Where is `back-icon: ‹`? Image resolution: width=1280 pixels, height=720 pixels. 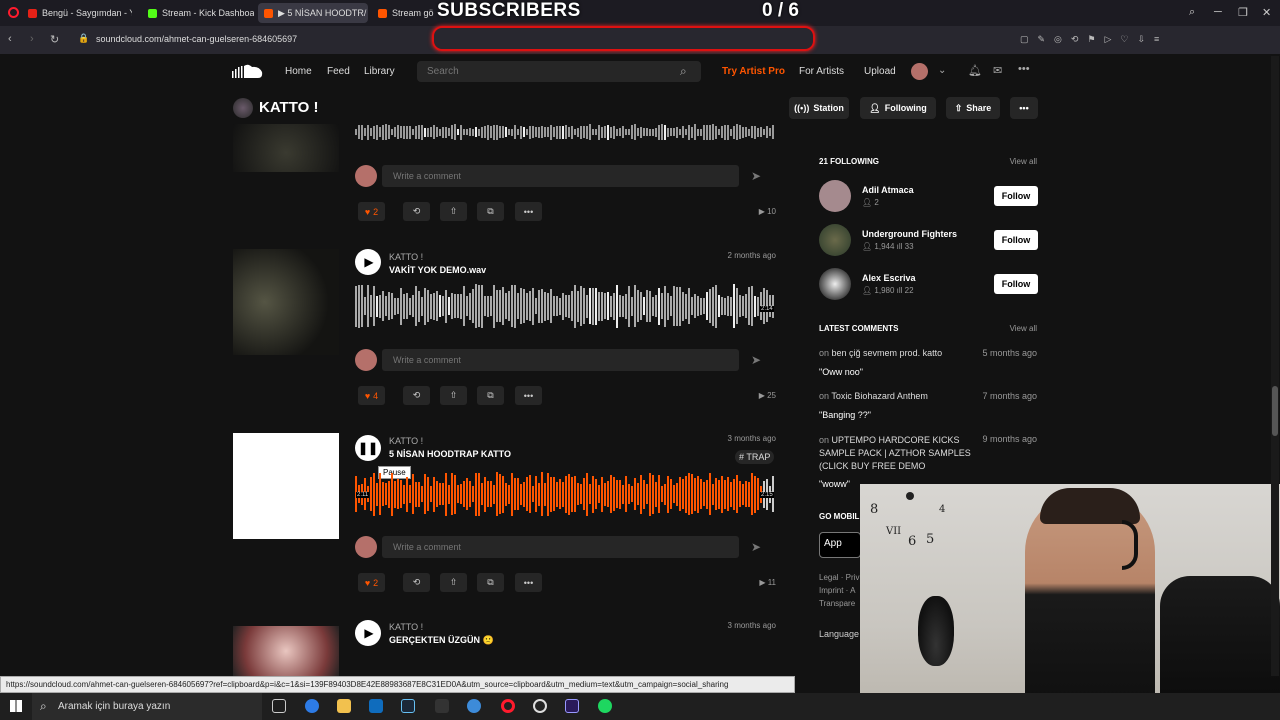 back-icon: ‹ is located at coordinates (10, 39).